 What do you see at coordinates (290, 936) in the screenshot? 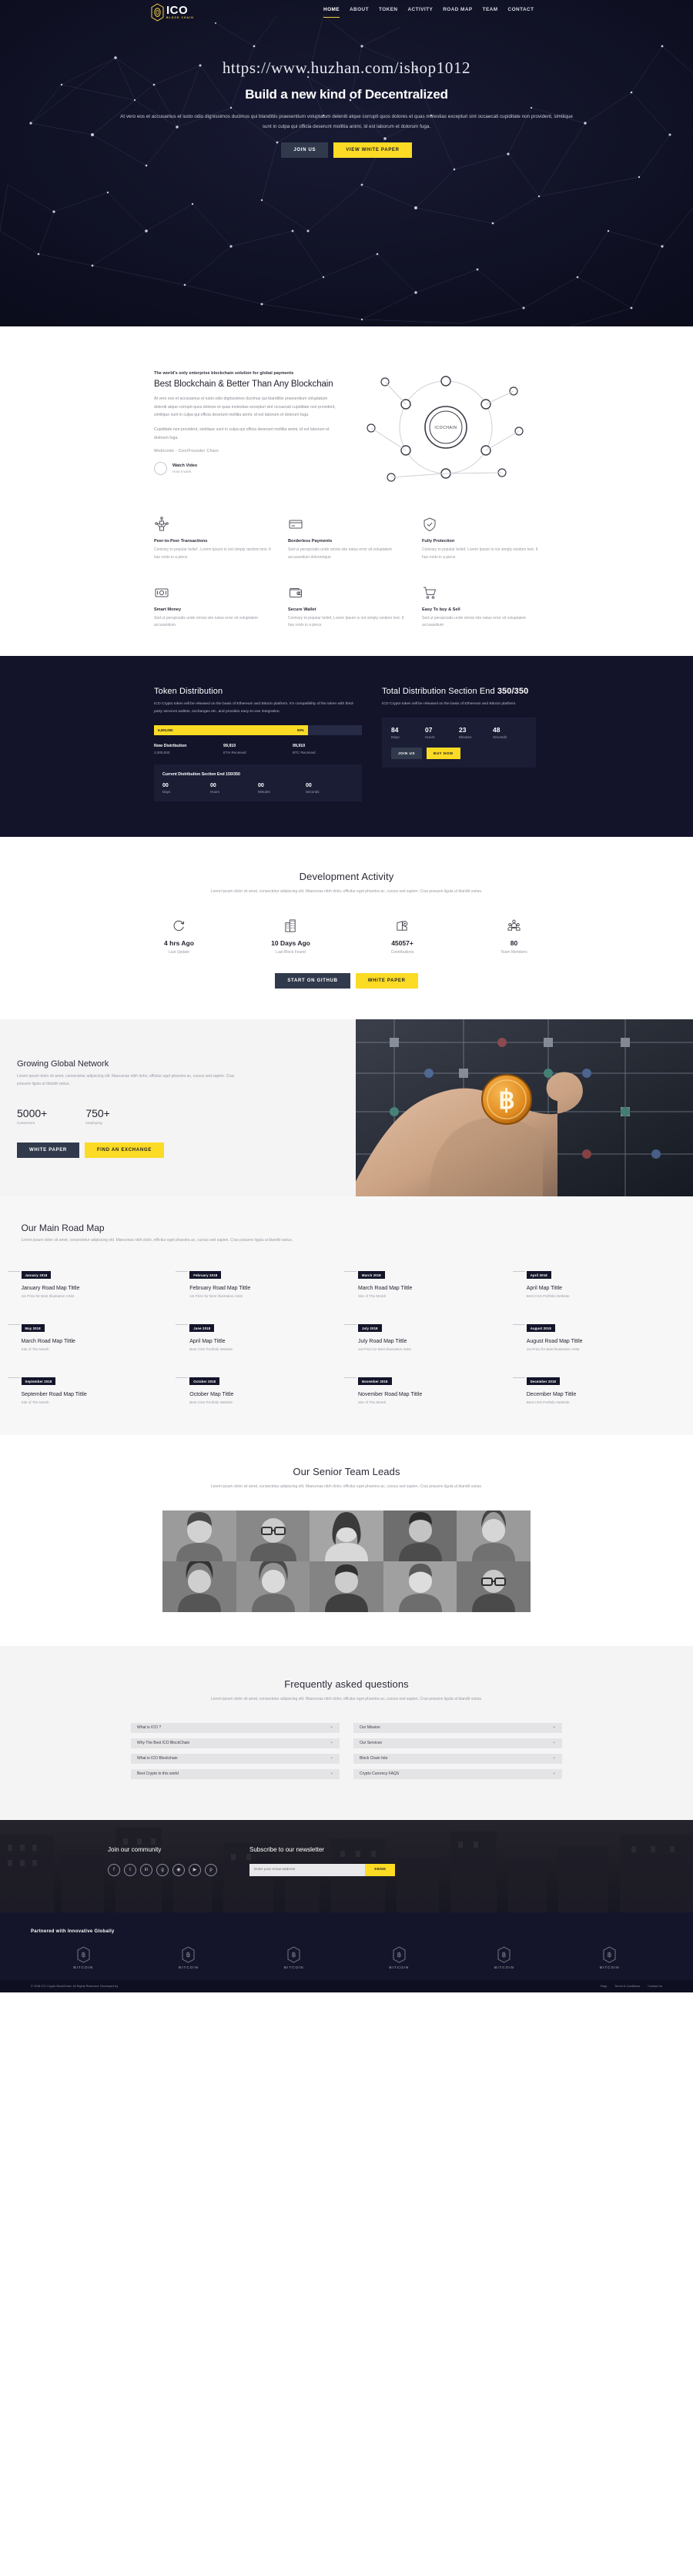
I see `dev-stat: 10 Days Ago Last Block Found` at bounding box center [290, 936].